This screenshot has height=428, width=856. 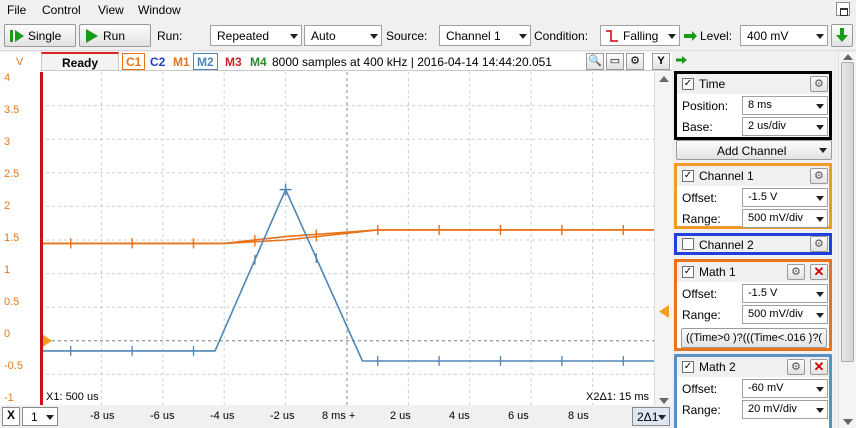 What do you see at coordinates (256, 35) in the screenshot?
I see `run-mode-select: Repeated` at bounding box center [256, 35].